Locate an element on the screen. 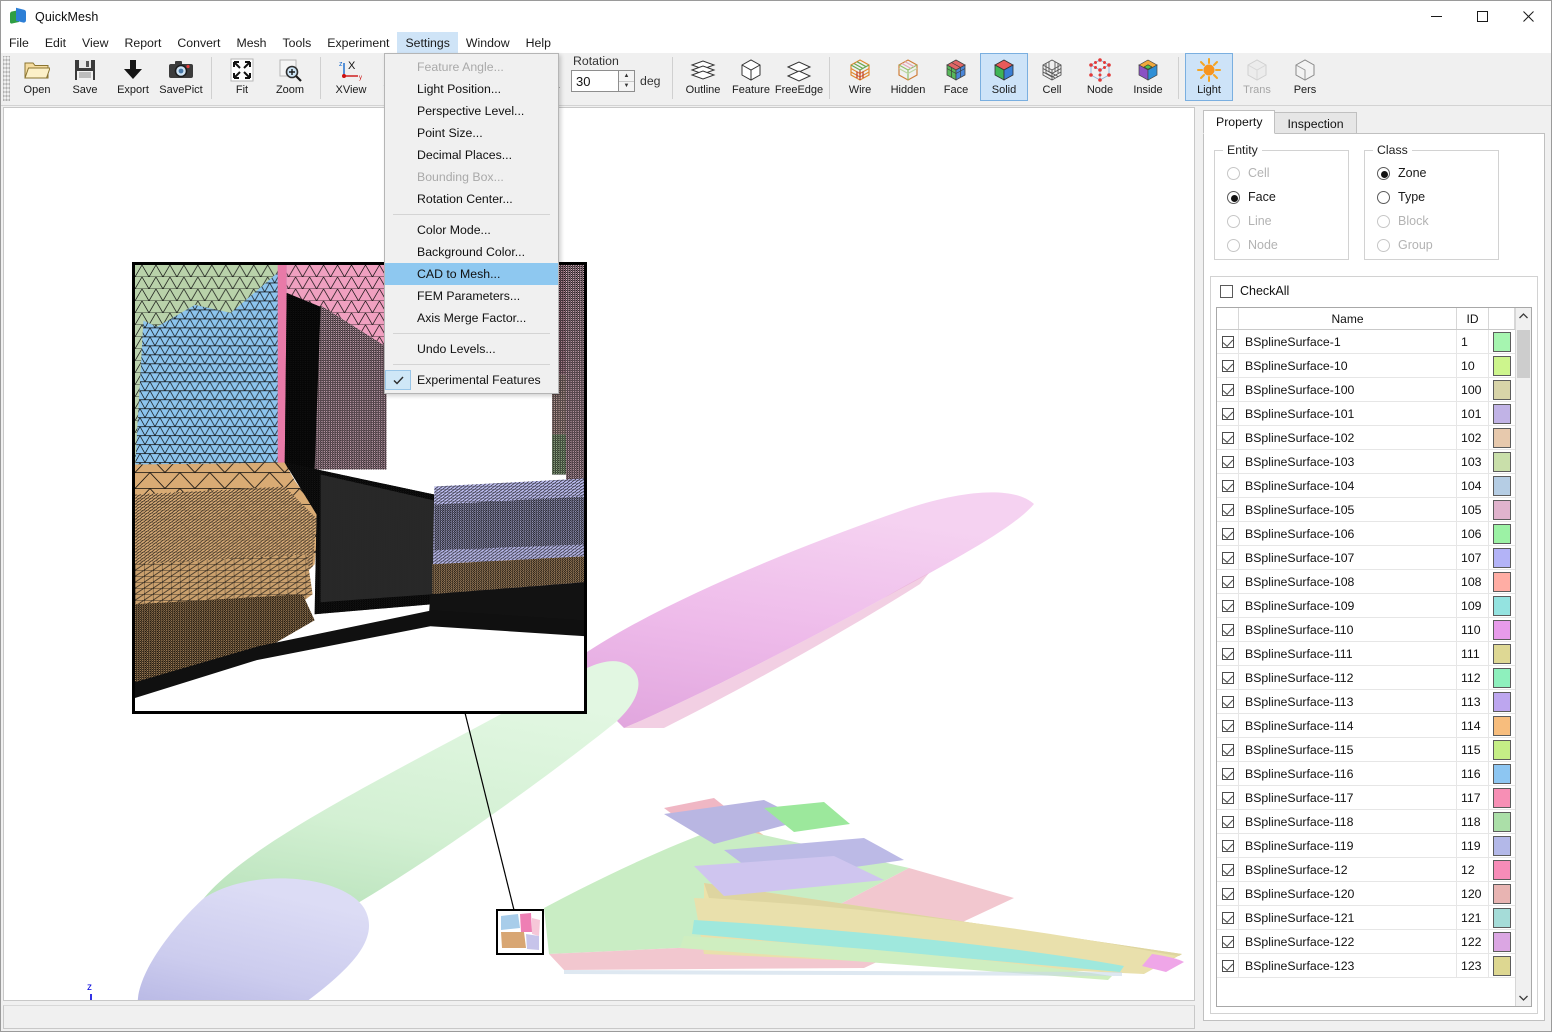  scroll-down-arrow is located at coordinates (1523, 998).